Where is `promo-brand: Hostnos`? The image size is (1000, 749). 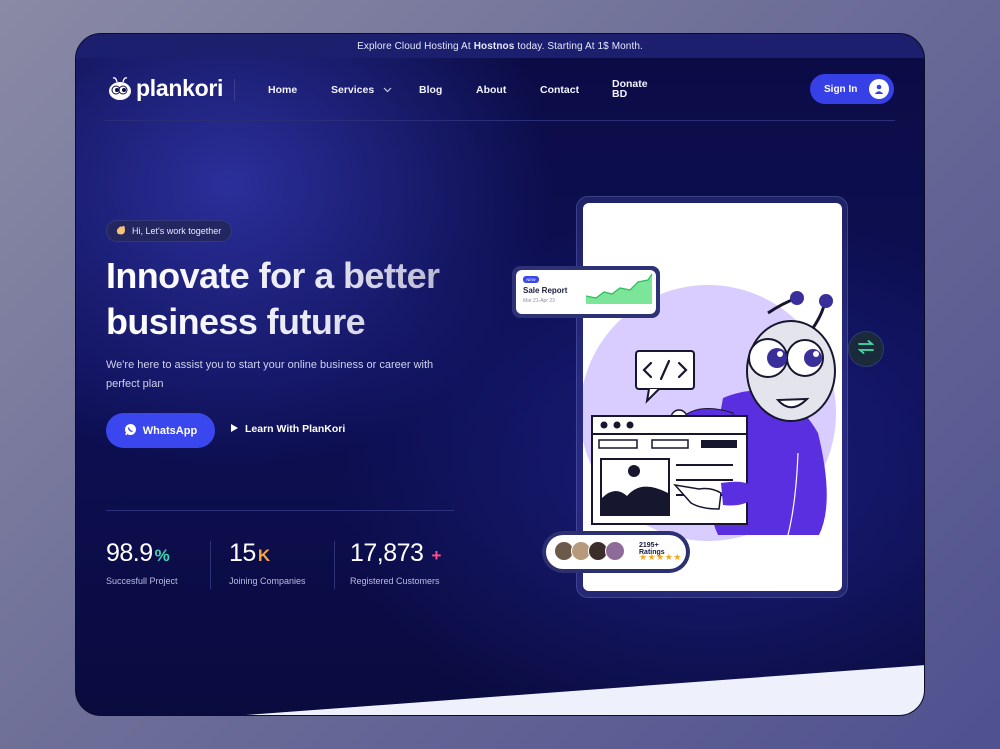
promo-brand: Hostnos is located at coordinates (494, 46).